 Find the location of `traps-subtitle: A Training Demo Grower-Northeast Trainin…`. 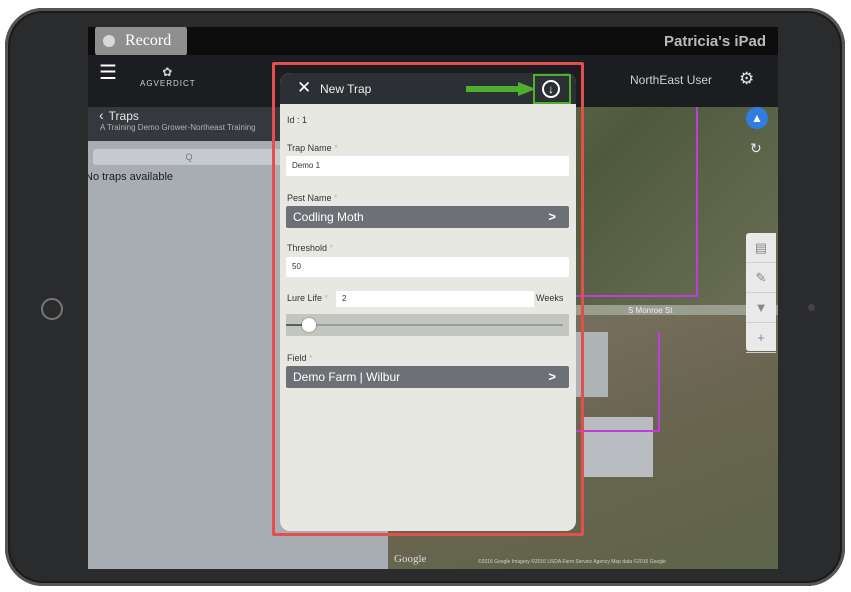

traps-subtitle: A Training Demo Grower-Northeast Trainin… is located at coordinates (178, 127).